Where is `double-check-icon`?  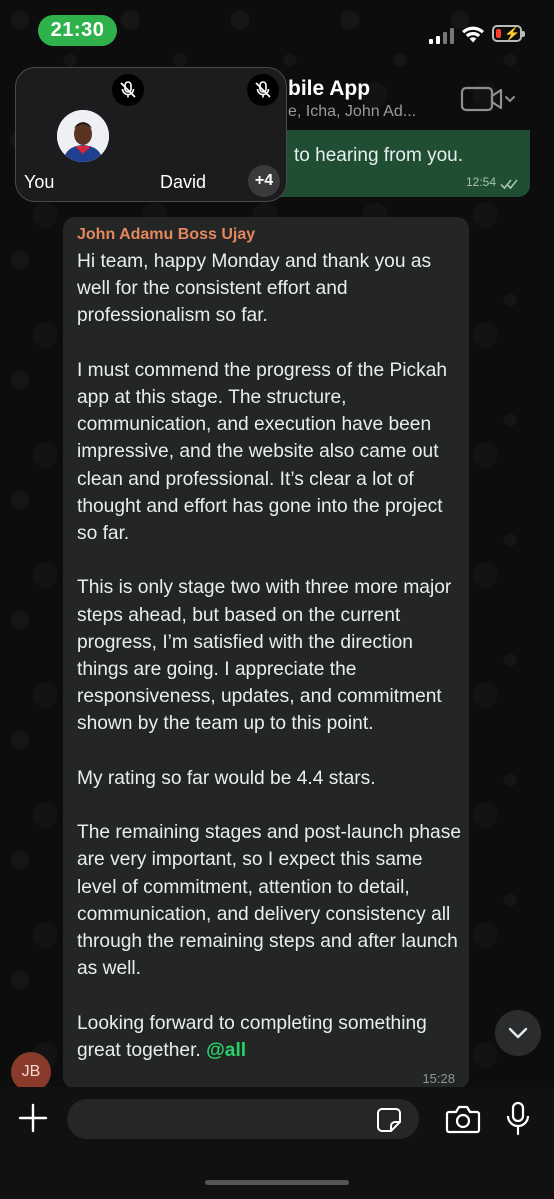 double-check-icon is located at coordinates (509, 184).